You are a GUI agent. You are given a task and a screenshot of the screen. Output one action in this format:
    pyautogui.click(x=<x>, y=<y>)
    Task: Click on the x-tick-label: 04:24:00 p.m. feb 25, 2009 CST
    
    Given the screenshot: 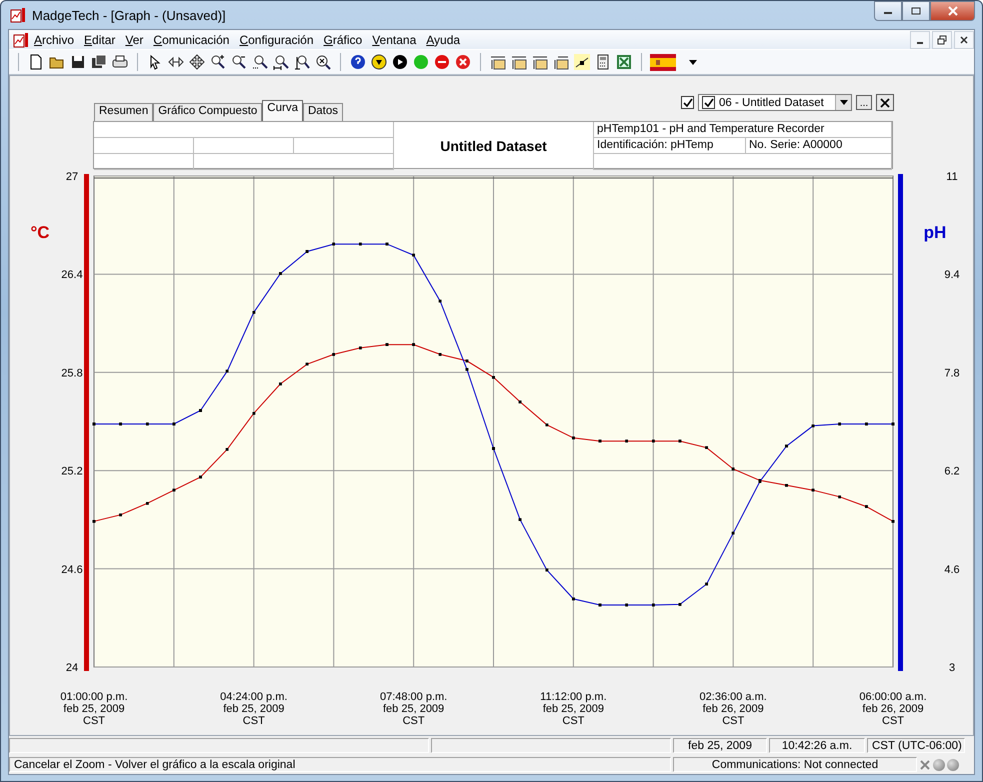 What is the action you would take?
    pyautogui.click(x=254, y=709)
    